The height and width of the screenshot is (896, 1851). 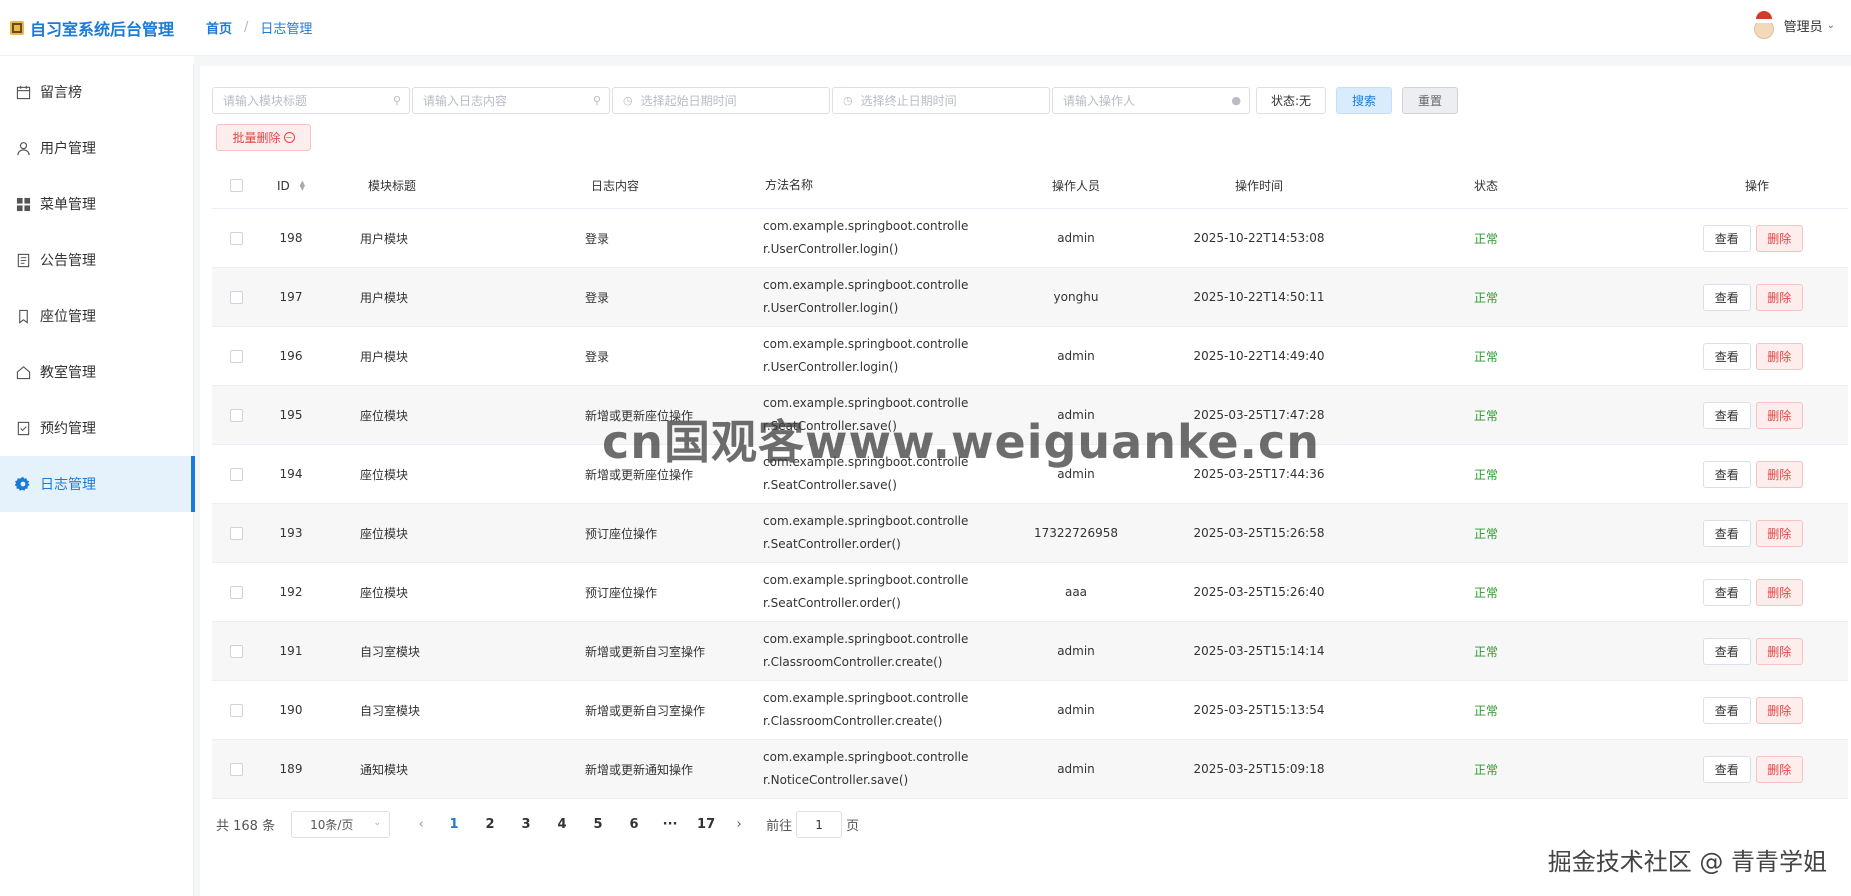 I want to click on search-icon: ⚲, so click(x=596, y=100).